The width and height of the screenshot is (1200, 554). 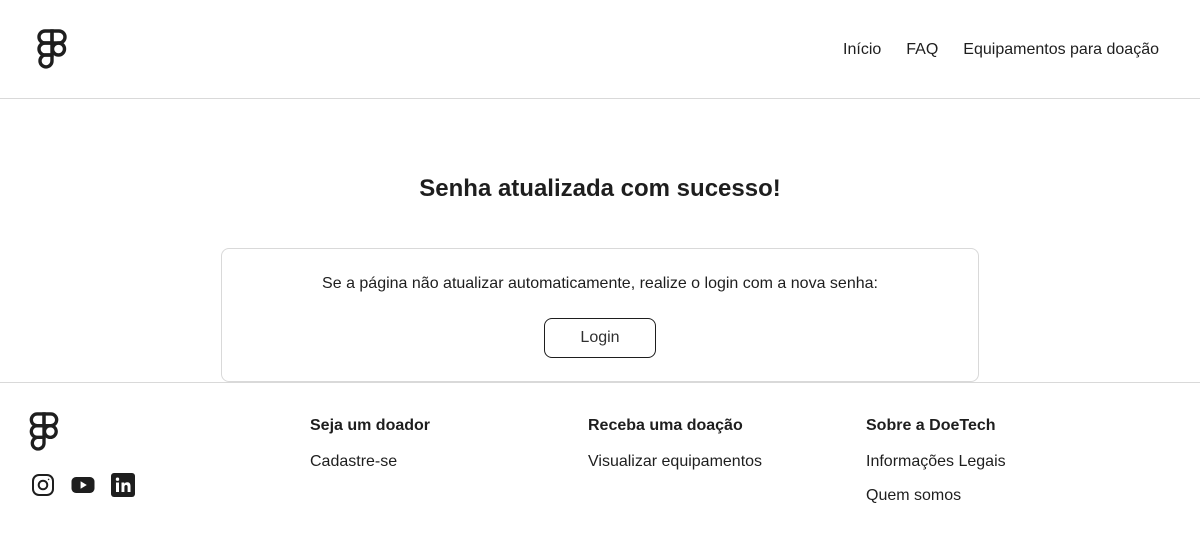 What do you see at coordinates (600, 338) in the screenshot?
I see `login-button: Login` at bounding box center [600, 338].